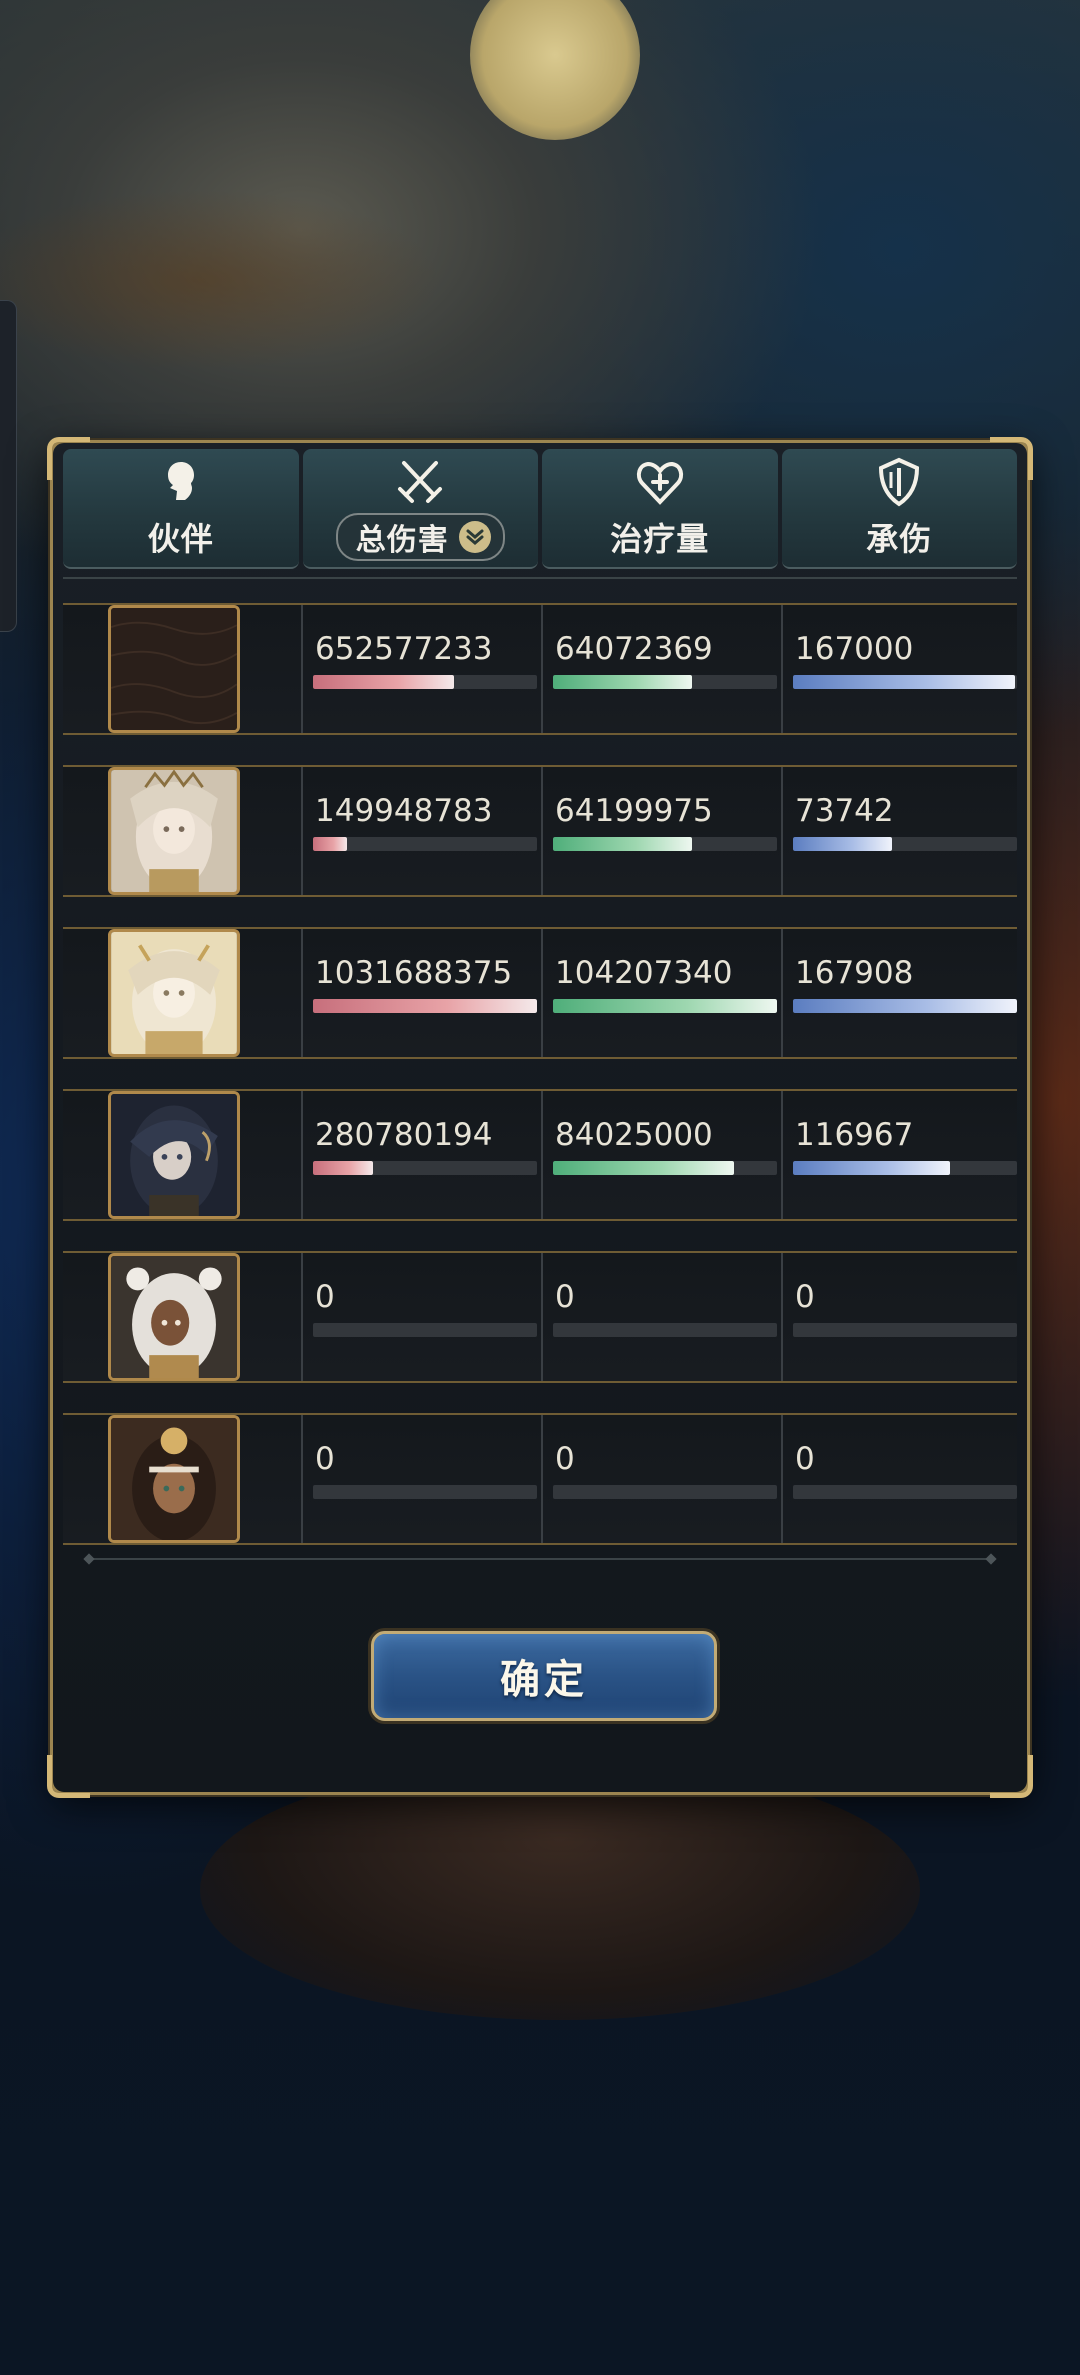  What do you see at coordinates (180, 539) in the screenshot?
I see `header-partner-label: 伙伴` at bounding box center [180, 539].